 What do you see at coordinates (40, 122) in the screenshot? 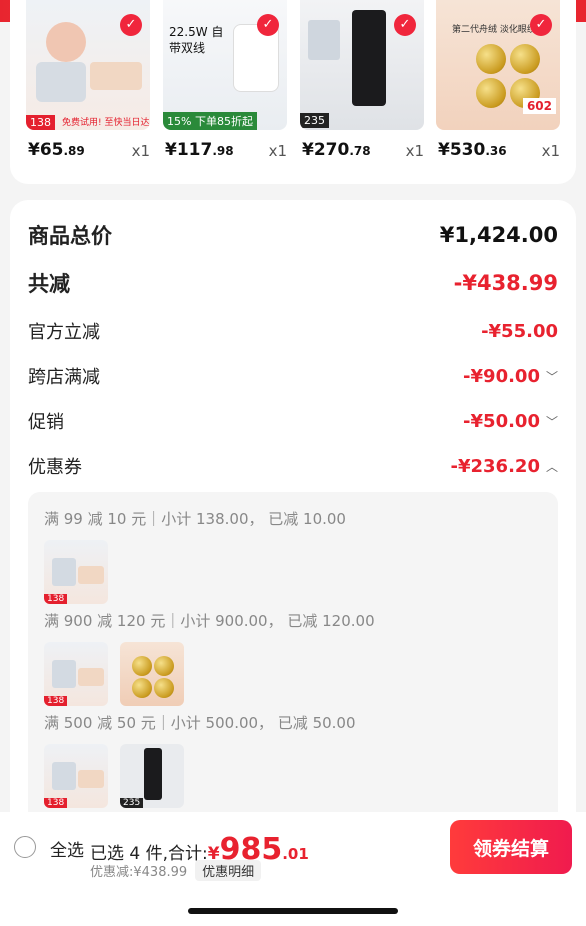
I see `product-price-badge: 138` at bounding box center [40, 122].